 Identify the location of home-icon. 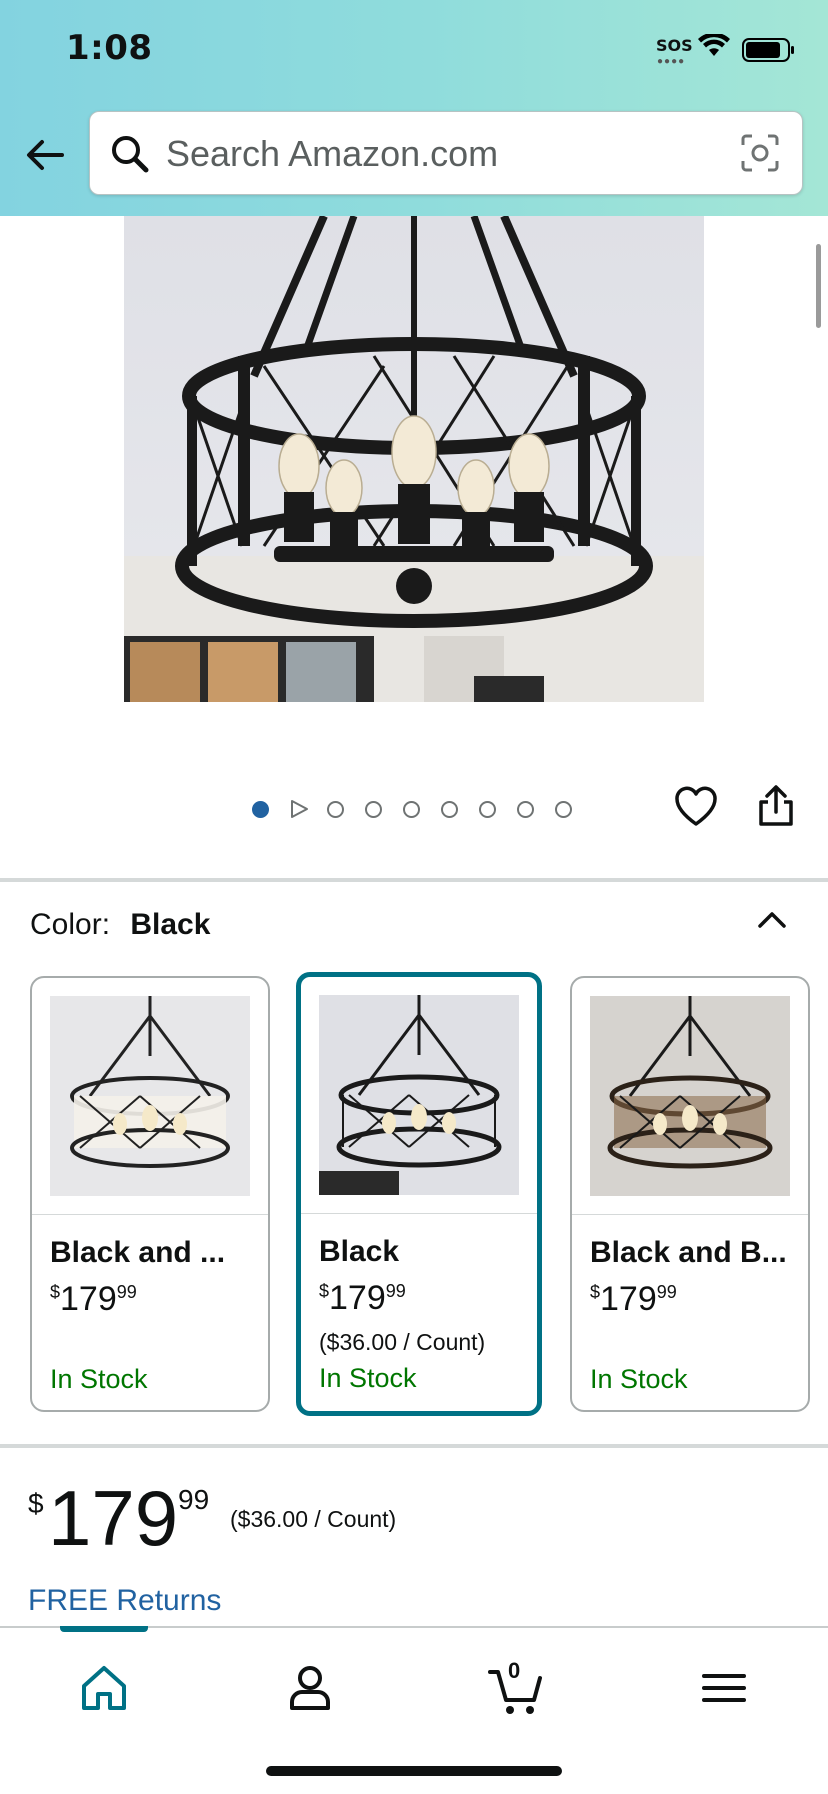
(104, 1688).